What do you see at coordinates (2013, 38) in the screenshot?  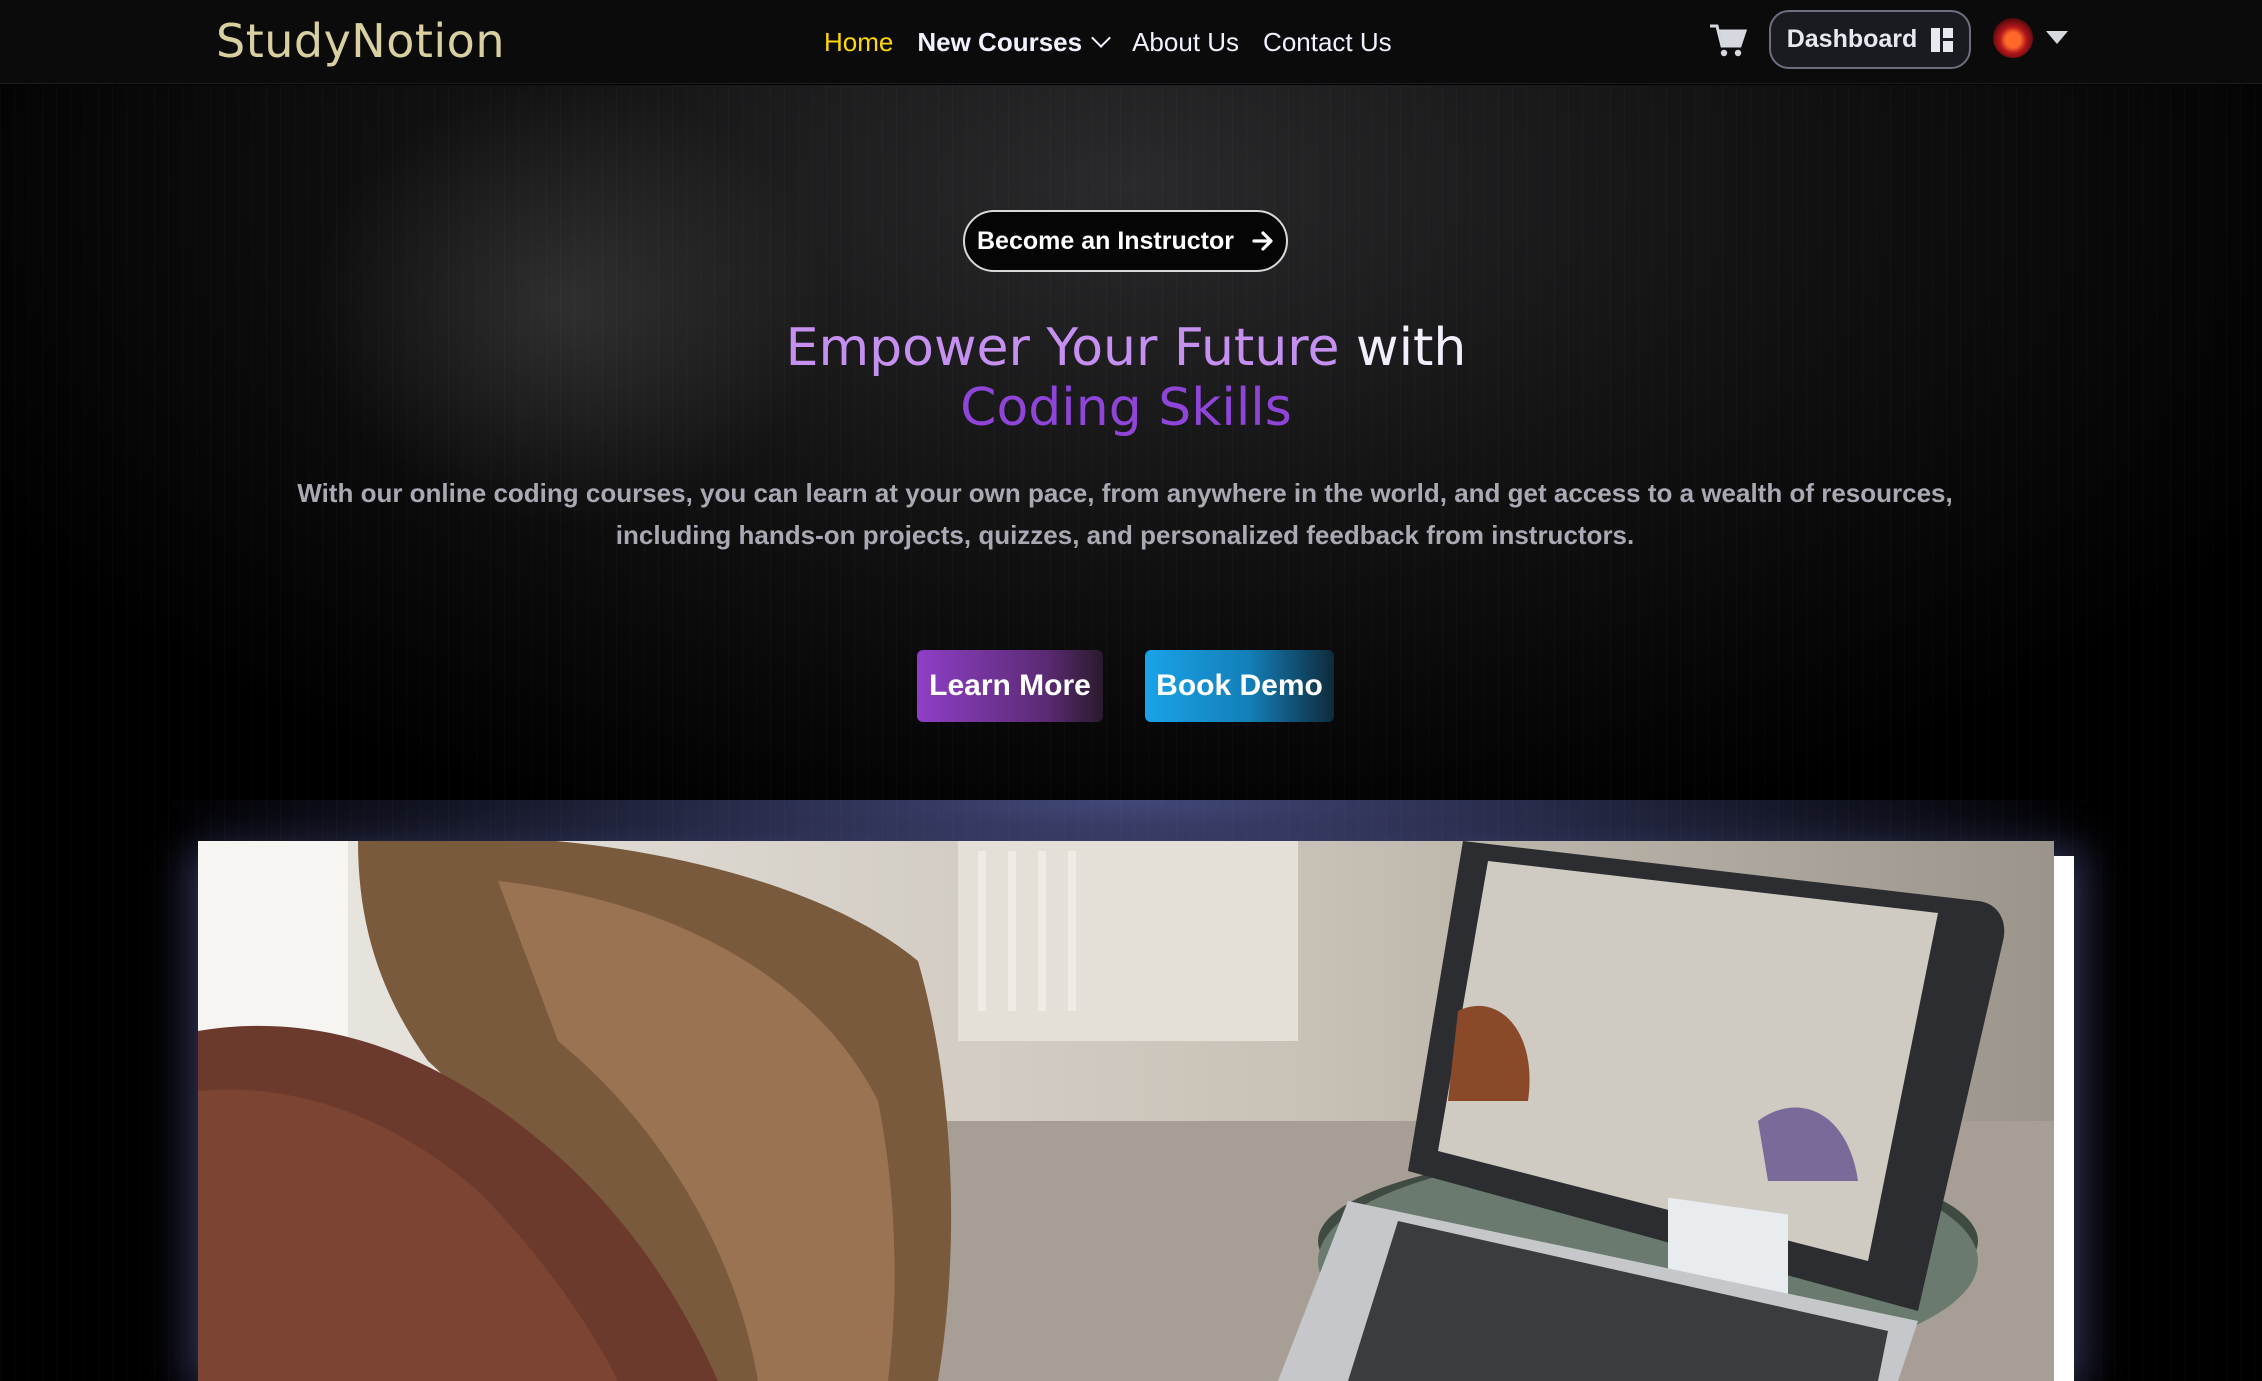 I see `avatar` at bounding box center [2013, 38].